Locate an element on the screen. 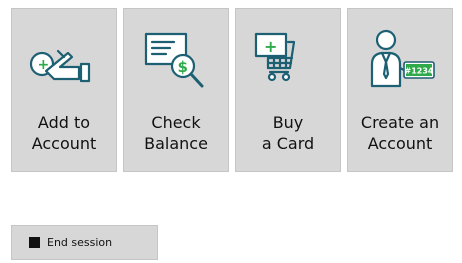 Image resolution: width=462 pixels, height=263 pixels. create-an-account-button: #1234 Create an Account is located at coordinates (400, 90).